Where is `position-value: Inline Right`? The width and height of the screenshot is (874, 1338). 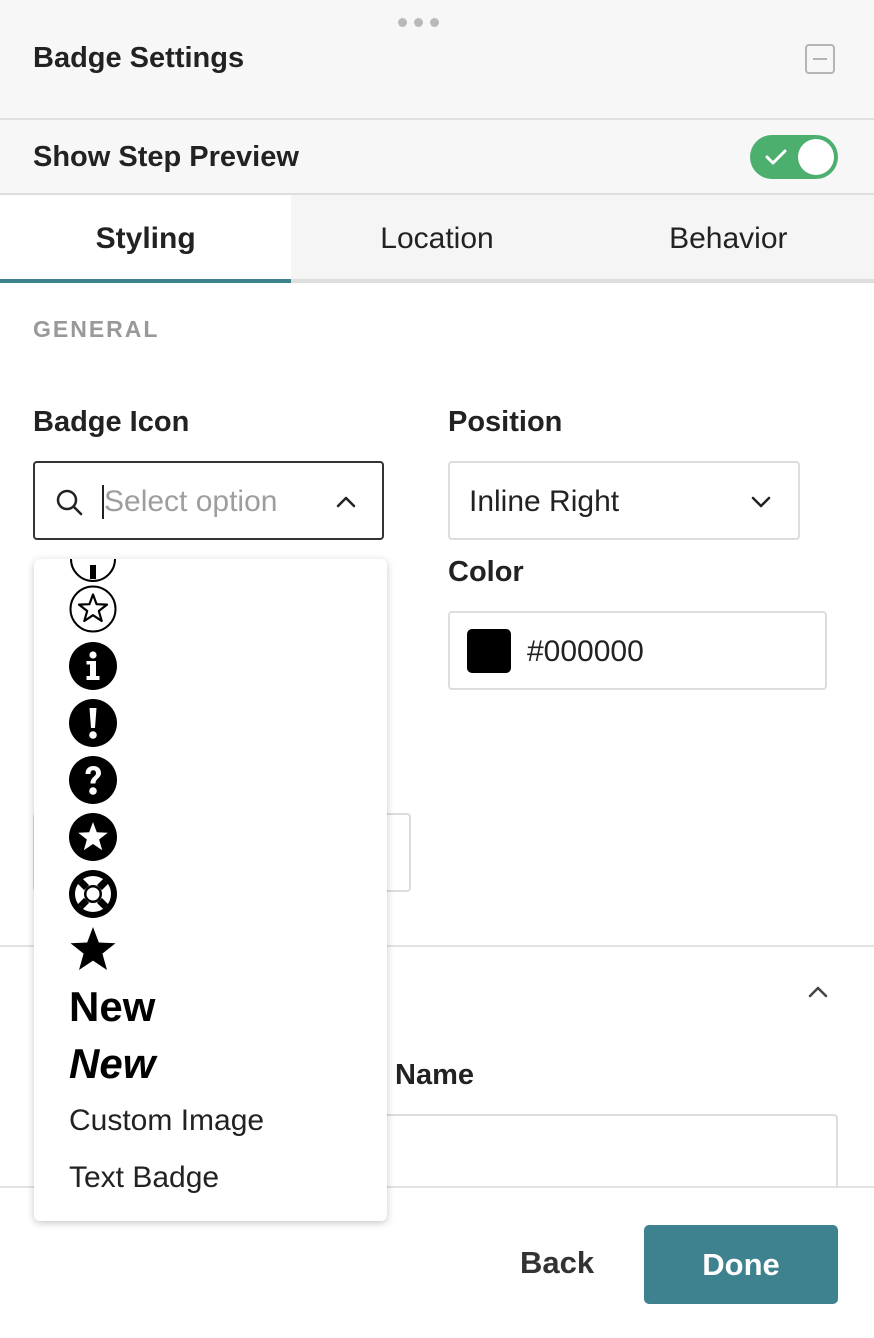 position-value: Inline Right is located at coordinates (544, 501).